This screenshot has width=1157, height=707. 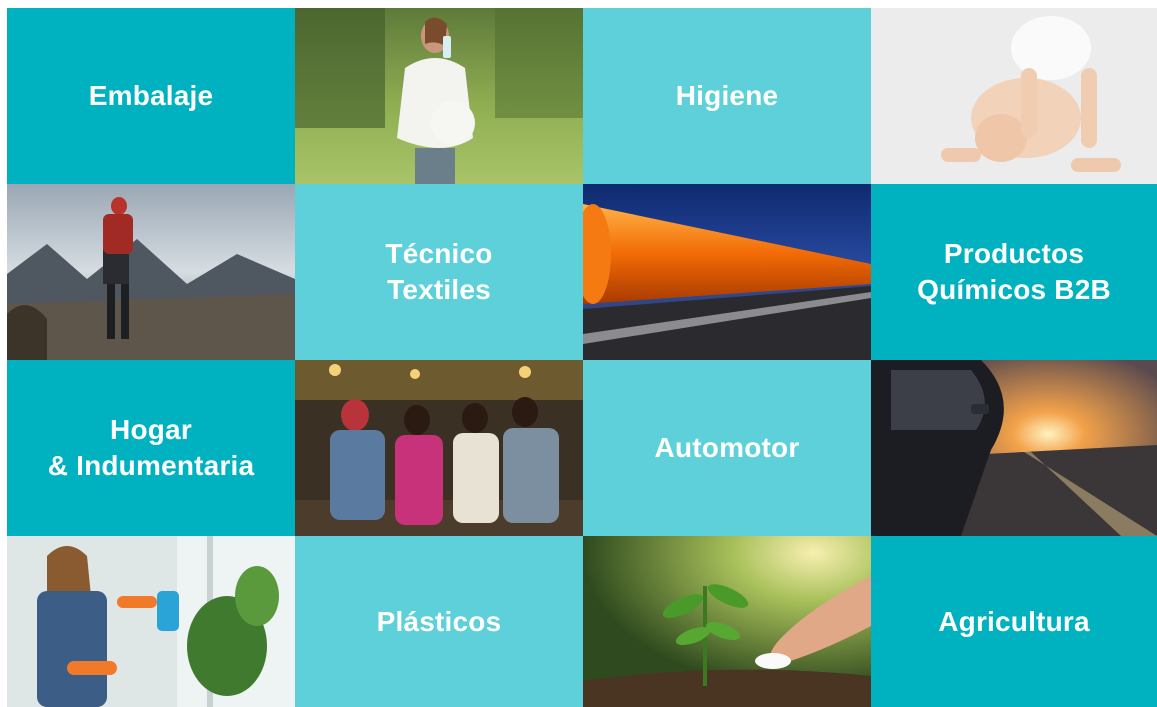 I want to click on tile-embalaje: Embalaje, so click(x=151, y=96).